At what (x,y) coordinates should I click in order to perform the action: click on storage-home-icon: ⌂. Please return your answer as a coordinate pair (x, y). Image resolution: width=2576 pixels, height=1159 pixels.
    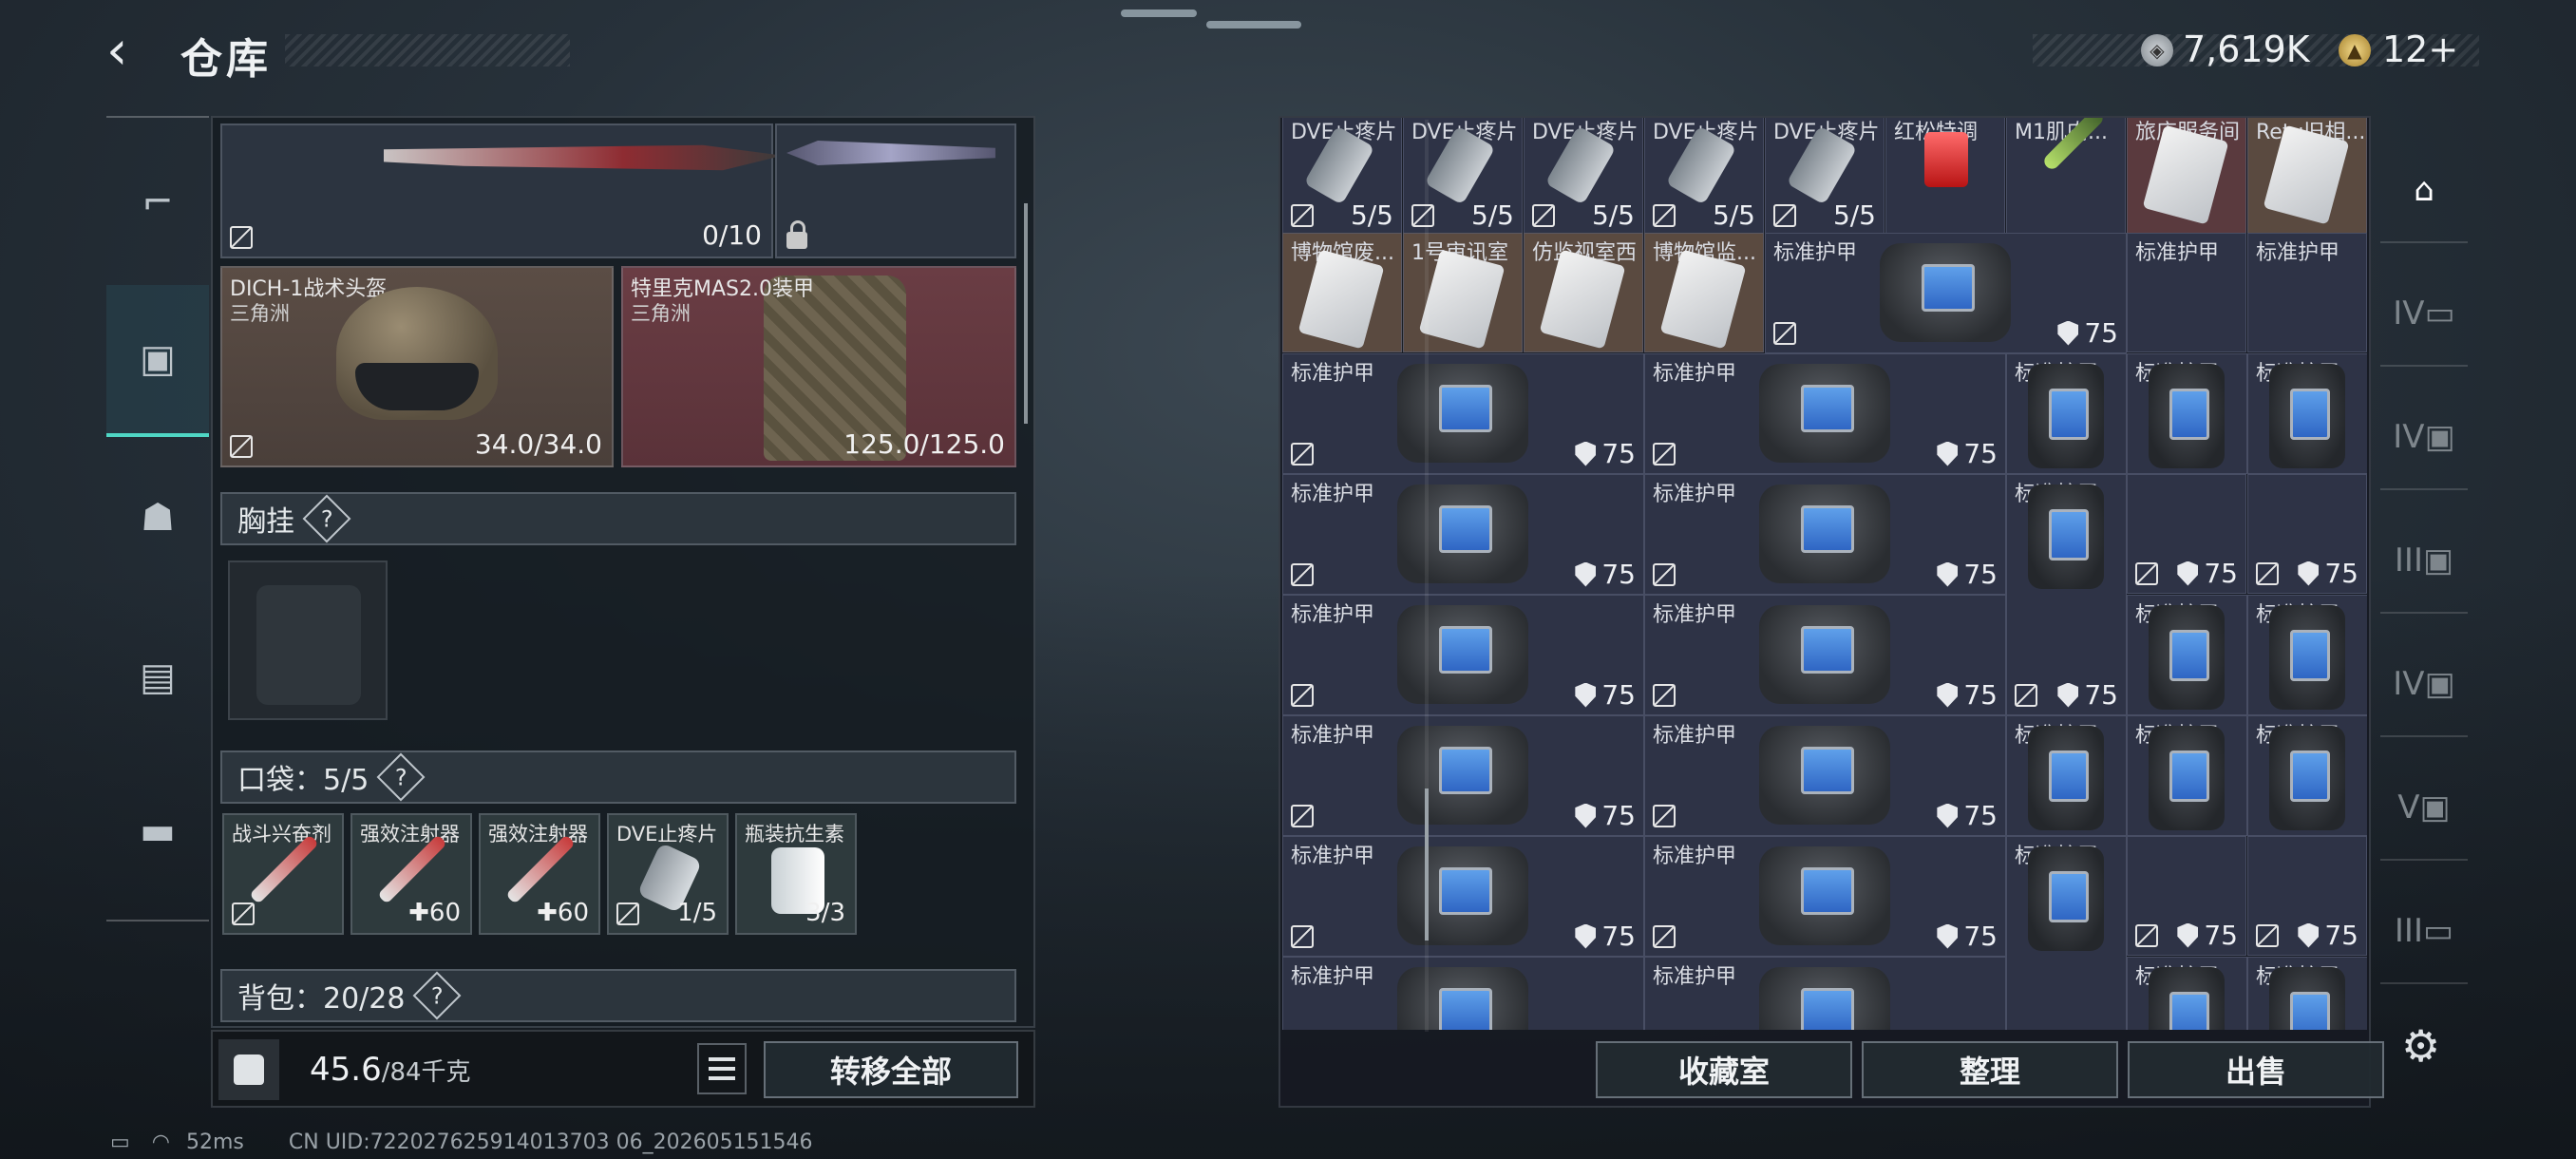
    Looking at the image, I should click on (2424, 191).